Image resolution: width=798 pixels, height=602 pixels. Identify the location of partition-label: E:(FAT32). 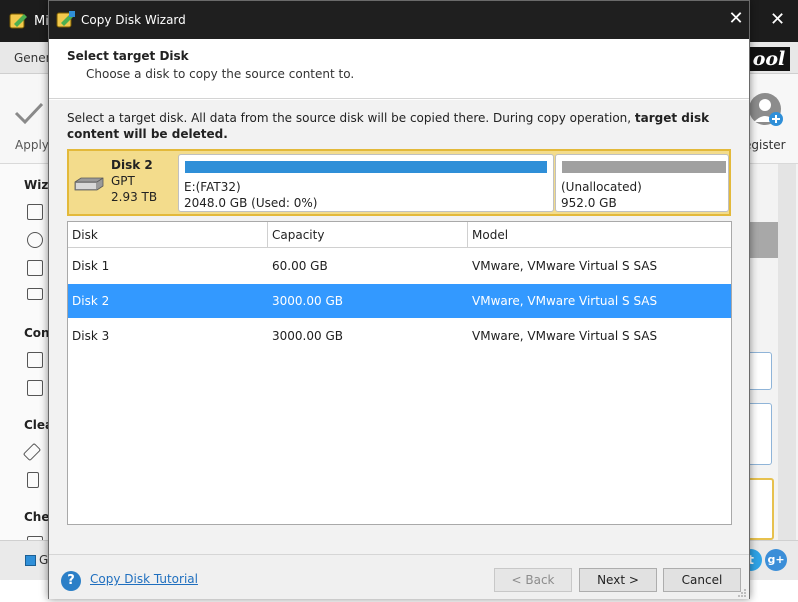
(212, 187).